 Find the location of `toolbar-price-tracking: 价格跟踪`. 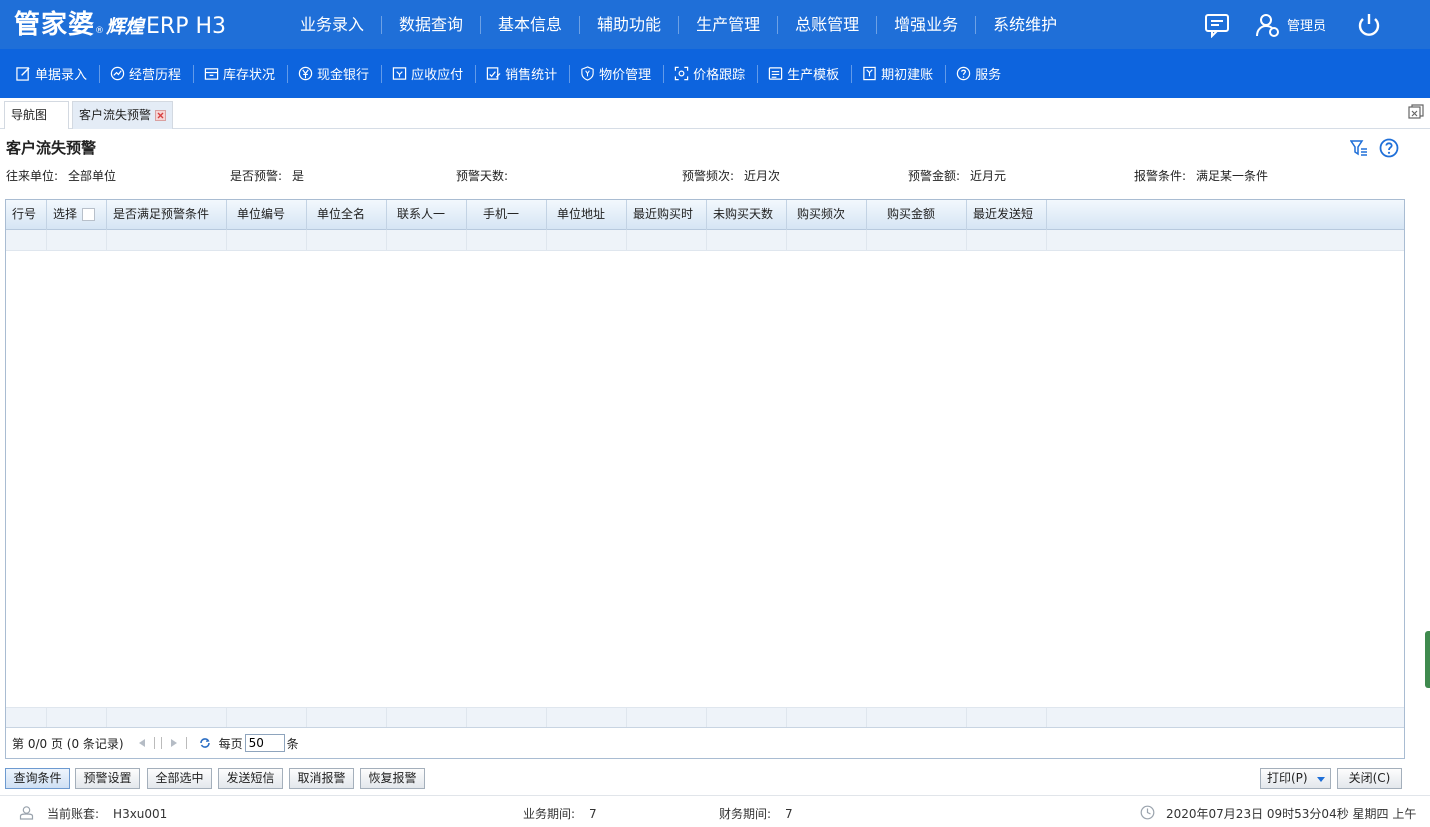

toolbar-price-tracking: 价格跟踪 is located at coordinates (711, 73).